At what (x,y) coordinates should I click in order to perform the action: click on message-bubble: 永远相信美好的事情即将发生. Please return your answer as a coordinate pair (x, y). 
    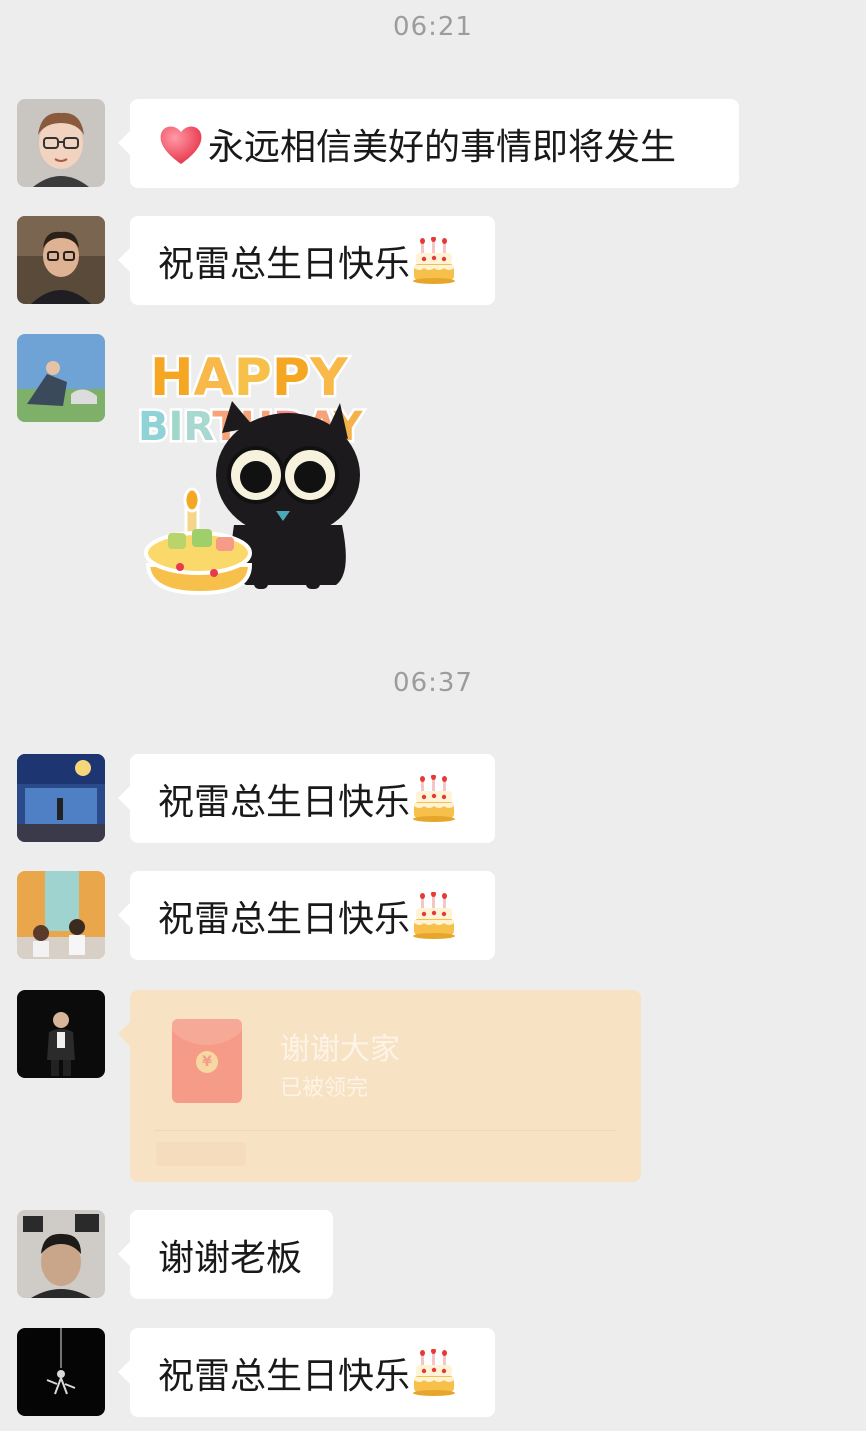
    Looking at the image, I should click on (428, 143).